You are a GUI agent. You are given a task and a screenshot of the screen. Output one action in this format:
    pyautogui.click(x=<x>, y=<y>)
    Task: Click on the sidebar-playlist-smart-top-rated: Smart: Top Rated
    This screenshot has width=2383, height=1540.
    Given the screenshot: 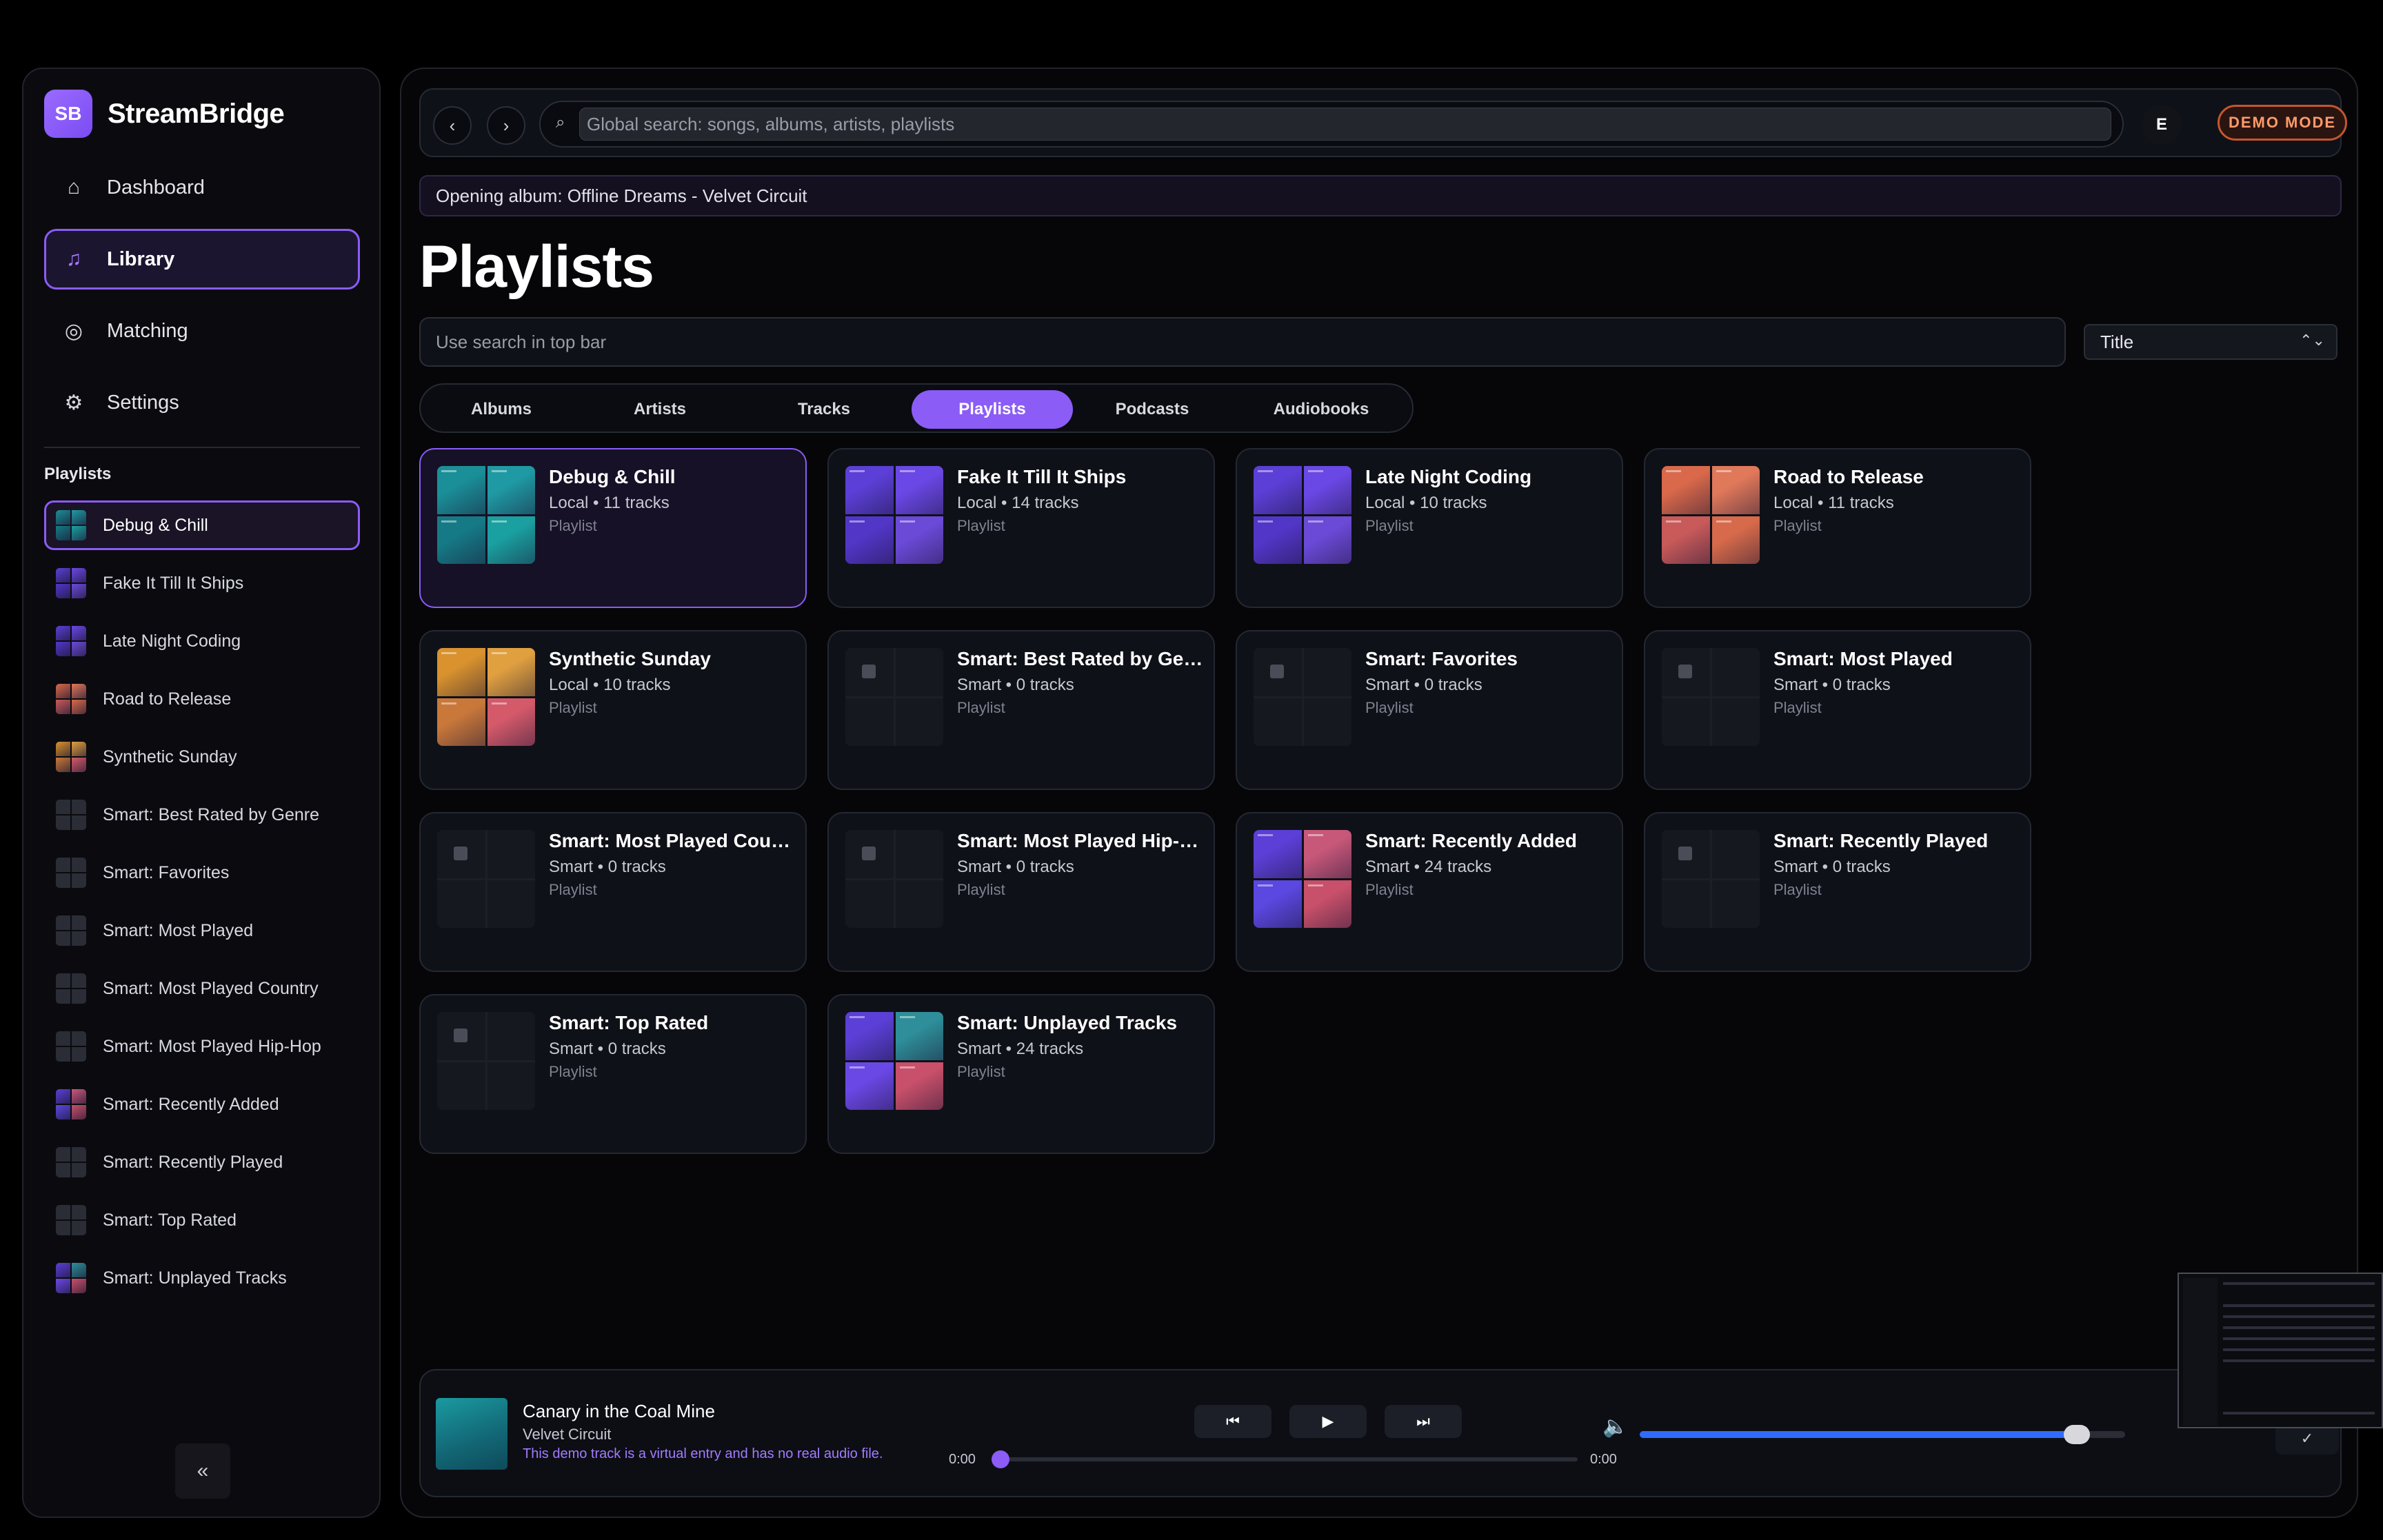 What is the action you would take?
    pyautogui.click(x=202, y=1220)
    